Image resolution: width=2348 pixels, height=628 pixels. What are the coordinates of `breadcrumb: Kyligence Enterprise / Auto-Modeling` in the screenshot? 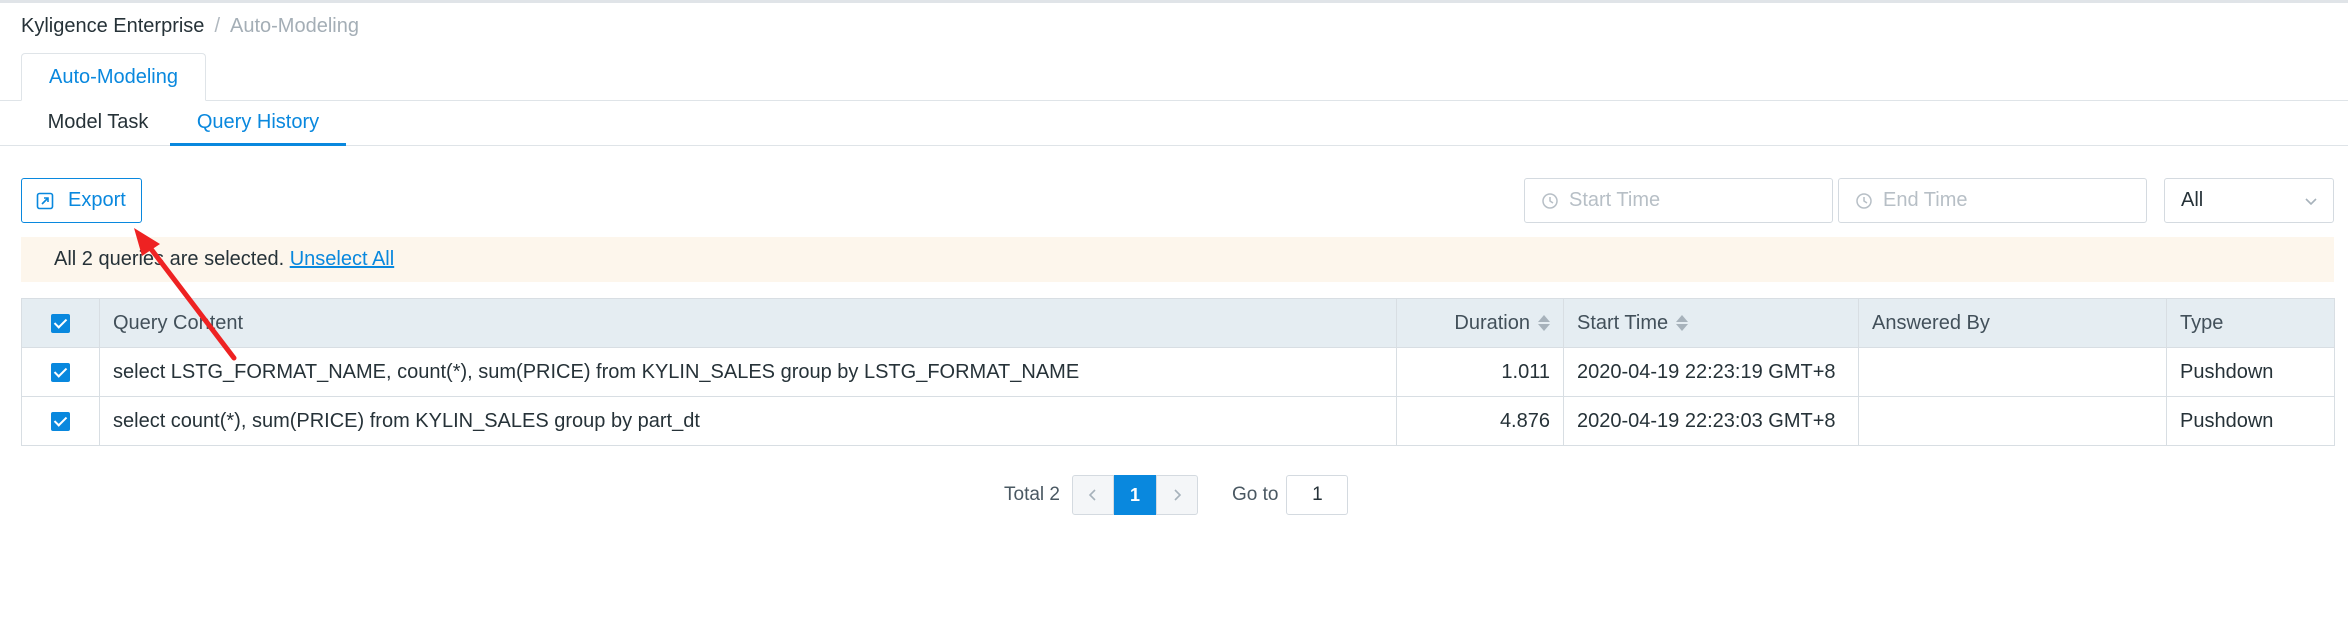 It's located at (190, 26).